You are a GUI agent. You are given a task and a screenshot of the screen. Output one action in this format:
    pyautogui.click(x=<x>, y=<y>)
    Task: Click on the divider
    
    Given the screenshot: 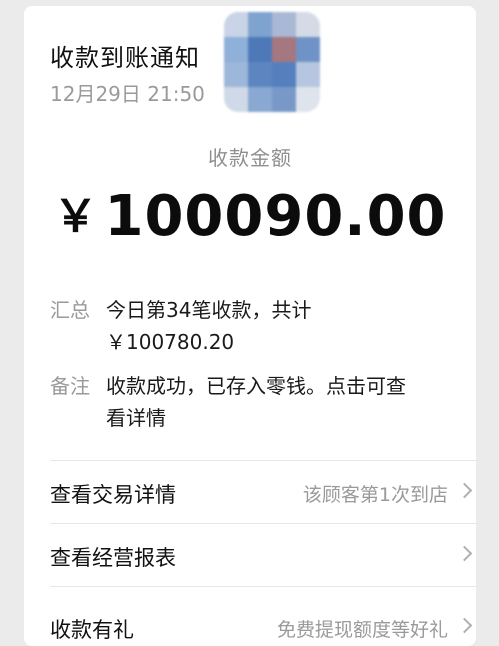 What is the action you would take?
    pyautogui.click(x=263, y=586)
    